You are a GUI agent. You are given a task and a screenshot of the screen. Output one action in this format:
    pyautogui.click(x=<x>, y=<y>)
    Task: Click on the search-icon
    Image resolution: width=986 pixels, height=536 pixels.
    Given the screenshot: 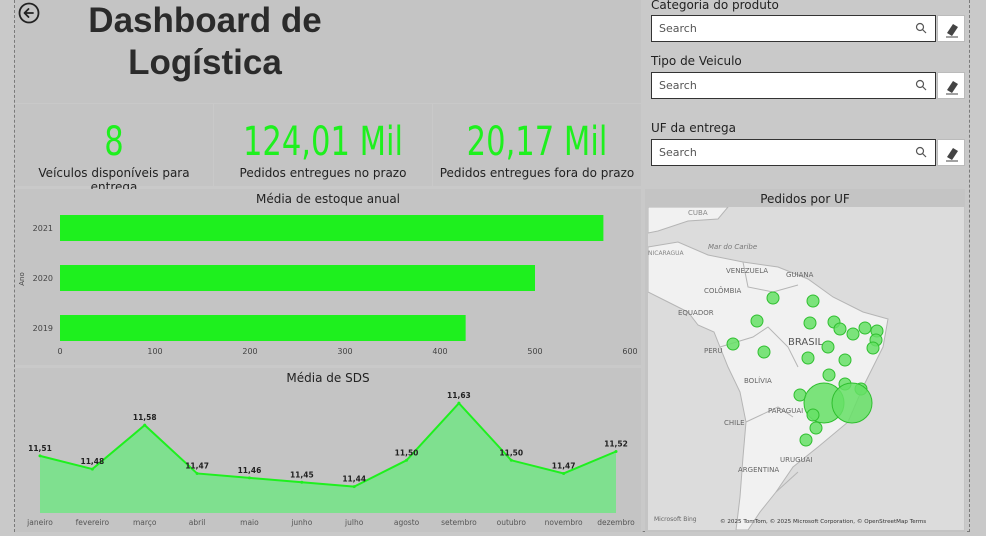 What is the action you would take?
    pyautogui.click(x=921, y=85)
    